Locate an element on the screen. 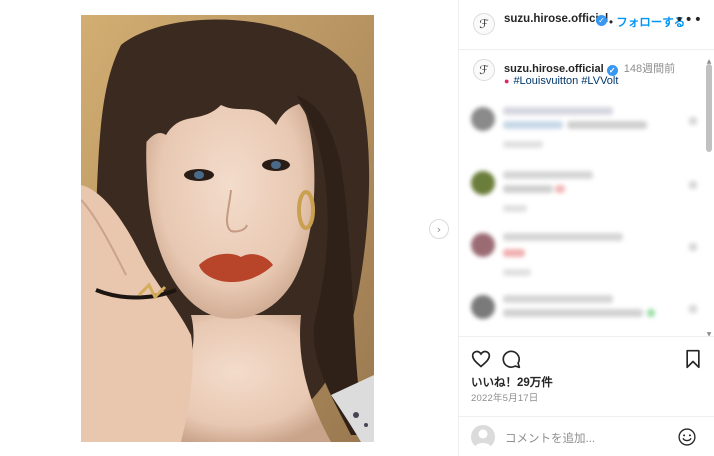 This screenshot has width=714, height=456. scrollbar-thumb is located at coordinates (709, 108).